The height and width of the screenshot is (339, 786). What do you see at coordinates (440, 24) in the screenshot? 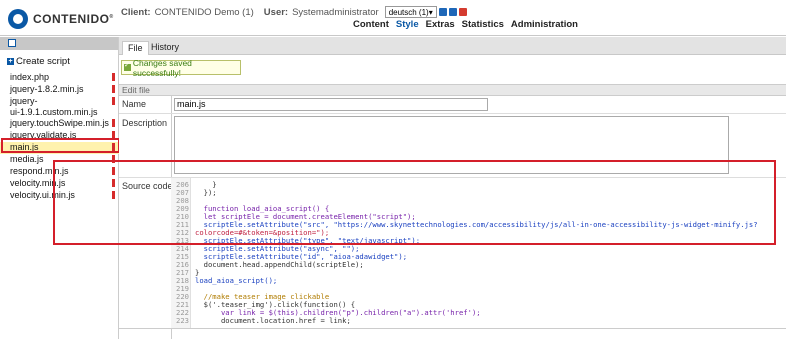
I see `nav-extras: Extras` at bounding box center [440, 24].